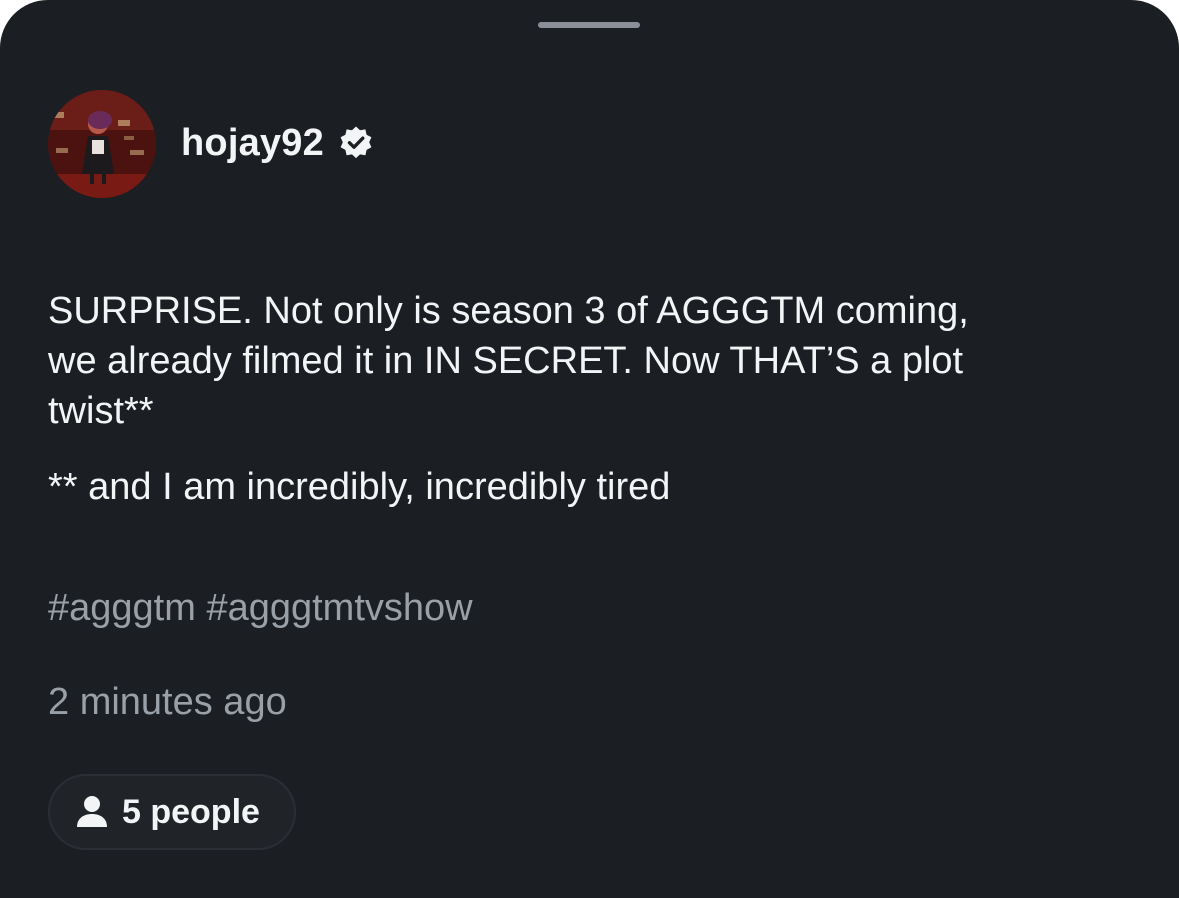 This screenshot has width=1179, height=898. I want to click on avatar, so click(102, 144).